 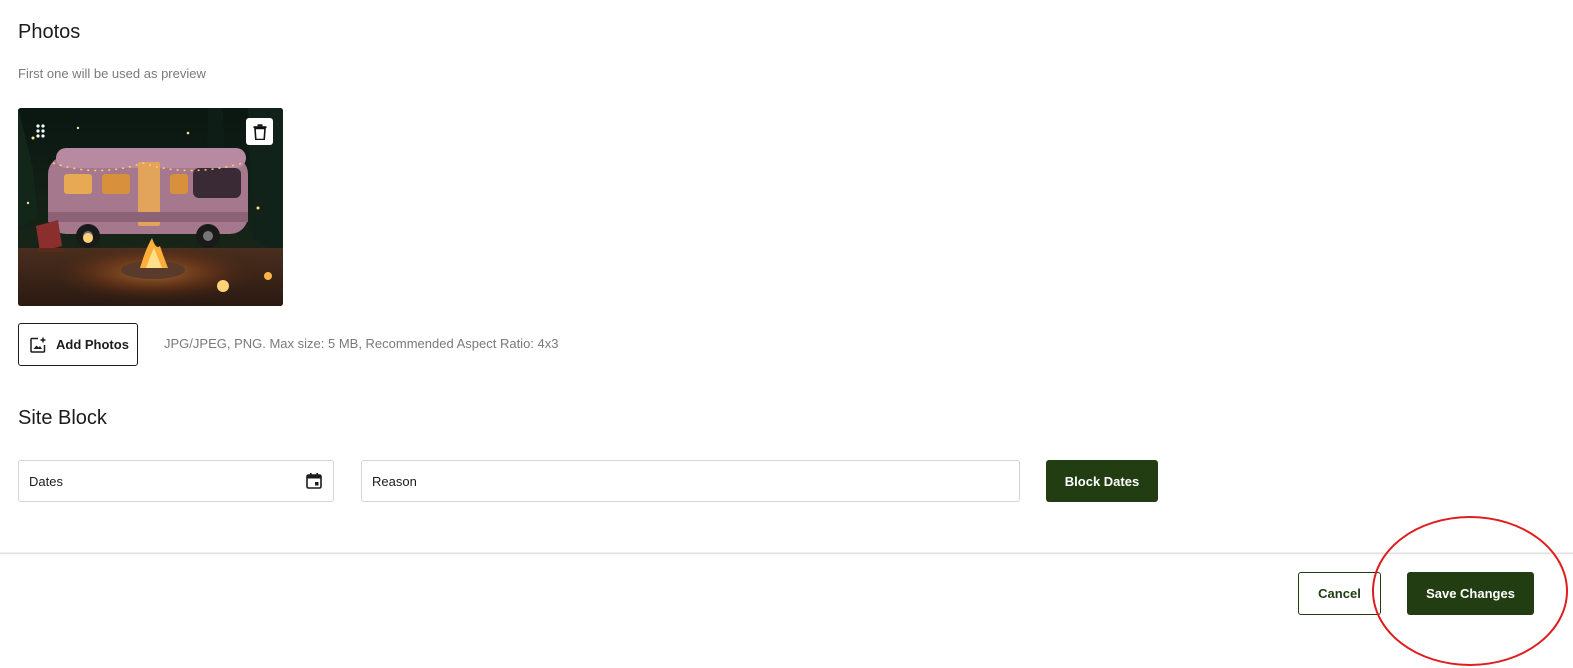 I want to click on campsite-photo, so click(x=150, y=207).